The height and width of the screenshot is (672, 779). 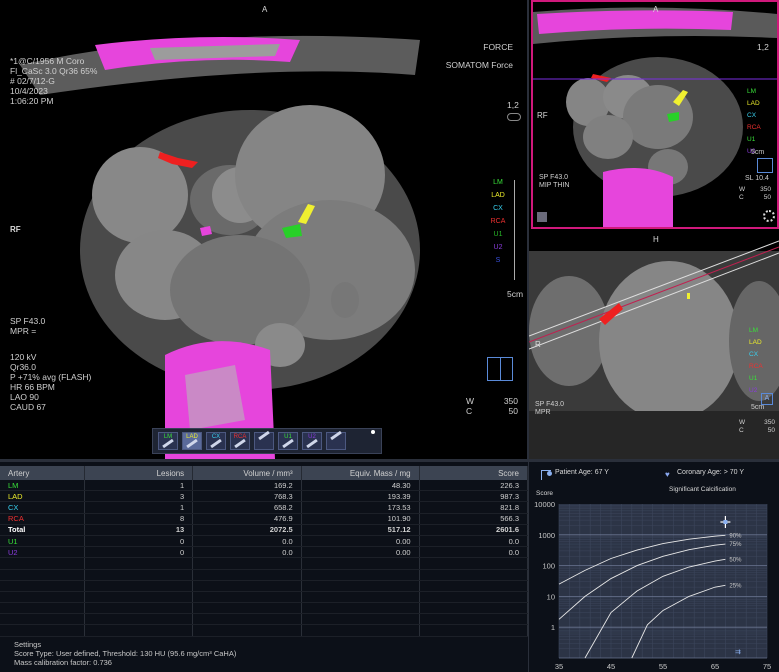 What do you see at coordinates (139, 473) in the screenshot?
I see `col-lesions: Lesions` at bounding box center [139, 473].